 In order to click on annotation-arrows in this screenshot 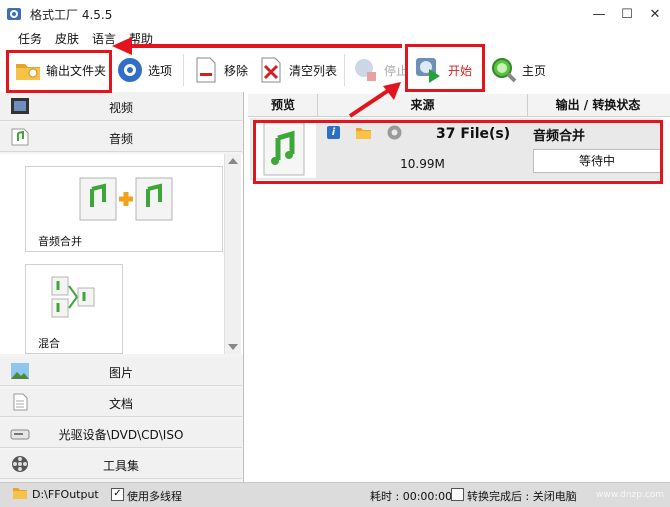, I will do `click(257, 77)`.